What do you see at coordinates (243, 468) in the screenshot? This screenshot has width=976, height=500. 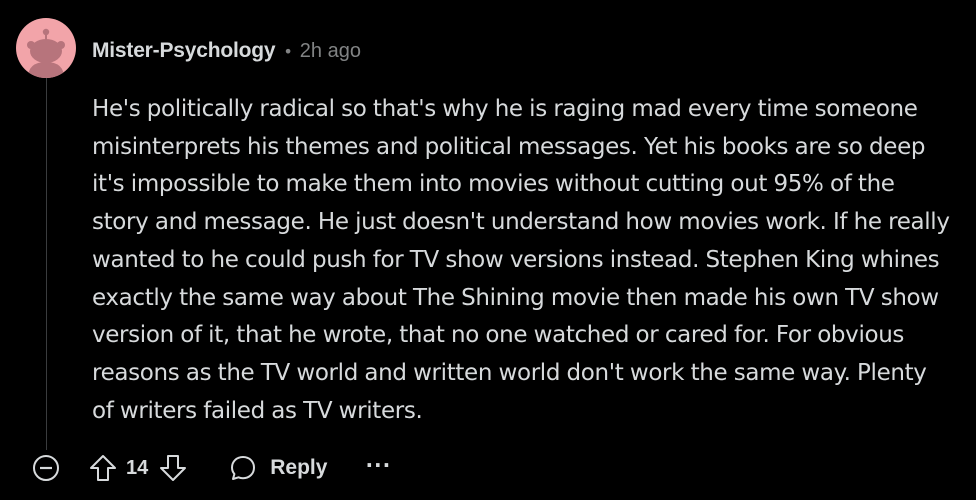 I see `speech-bubble-icon` at bounding box center [243, 468].